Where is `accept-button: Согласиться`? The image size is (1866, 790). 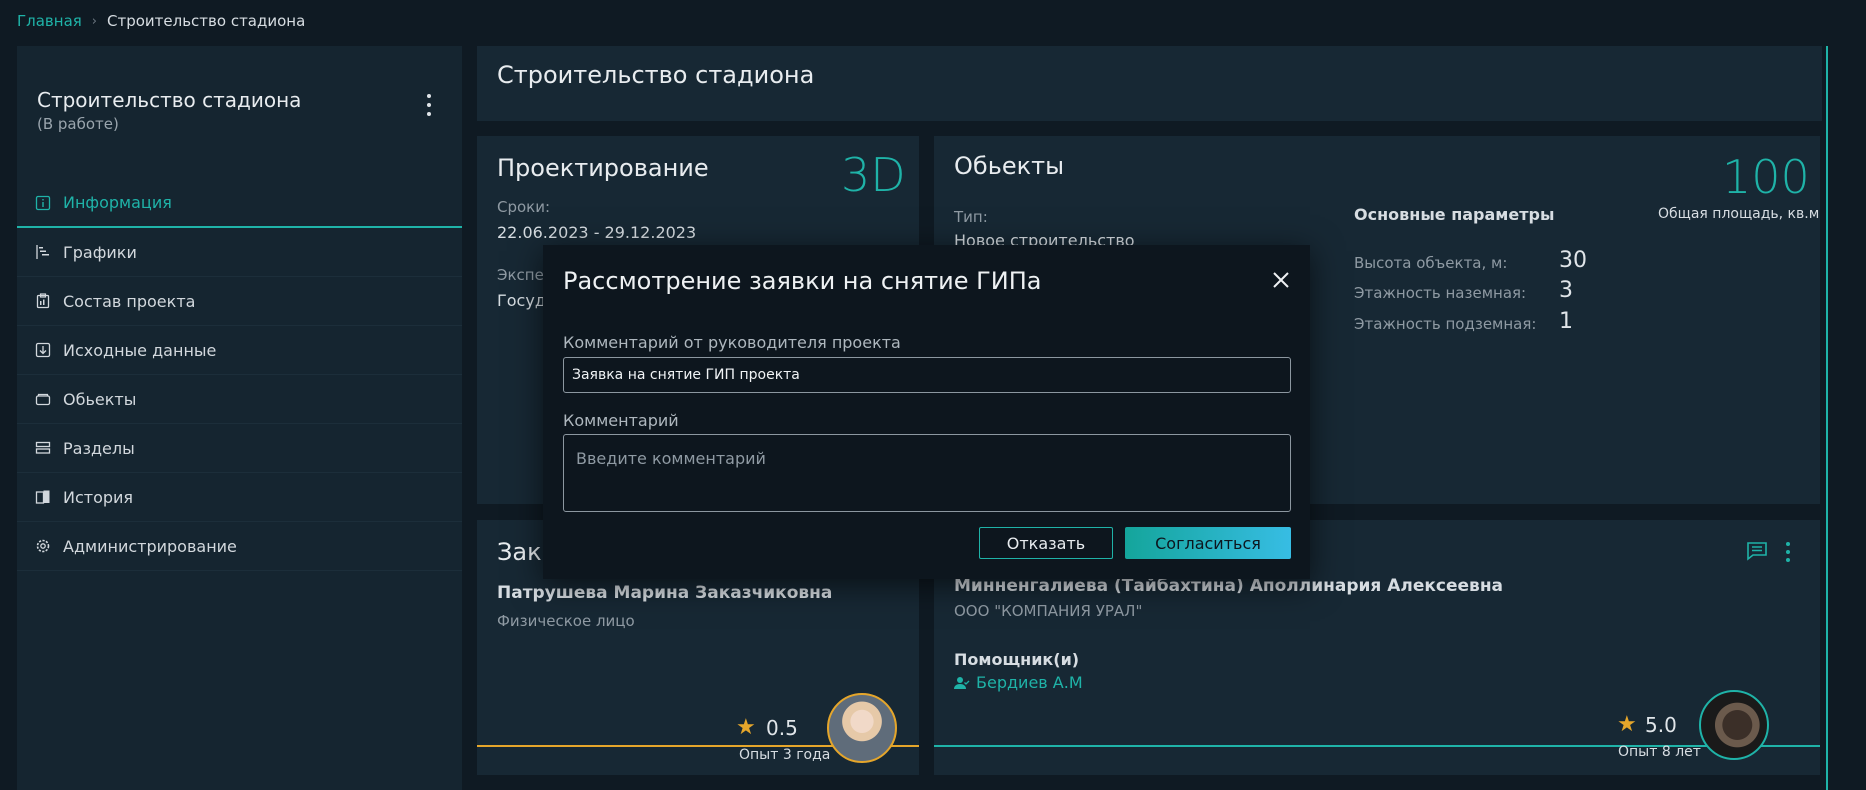 accept-button: Согласиться is located at coordinates (1208, 543).